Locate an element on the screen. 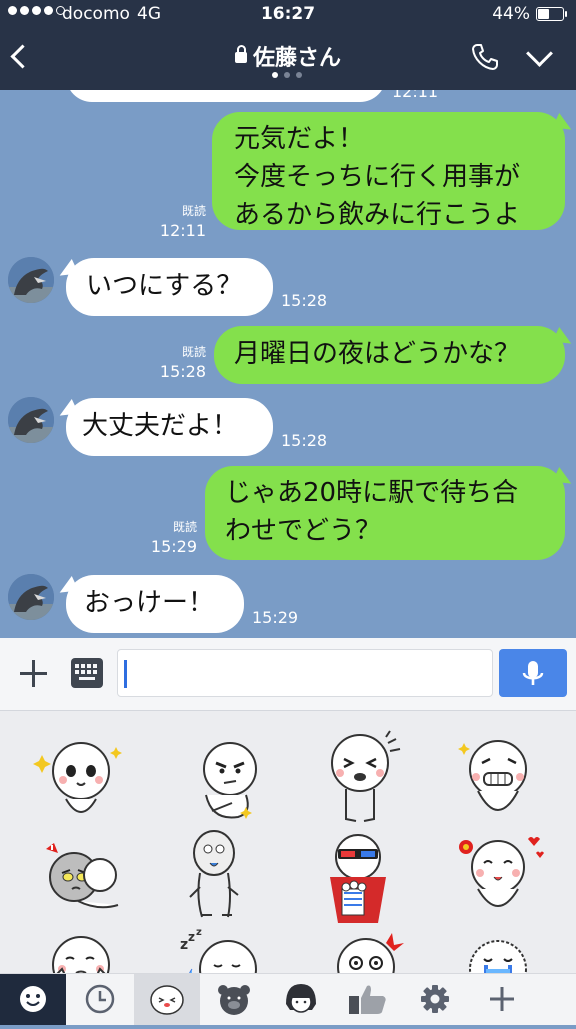 The image size is (576, 1029). chat-title-text: 佐藤さん is located at coordinates (296, 58).